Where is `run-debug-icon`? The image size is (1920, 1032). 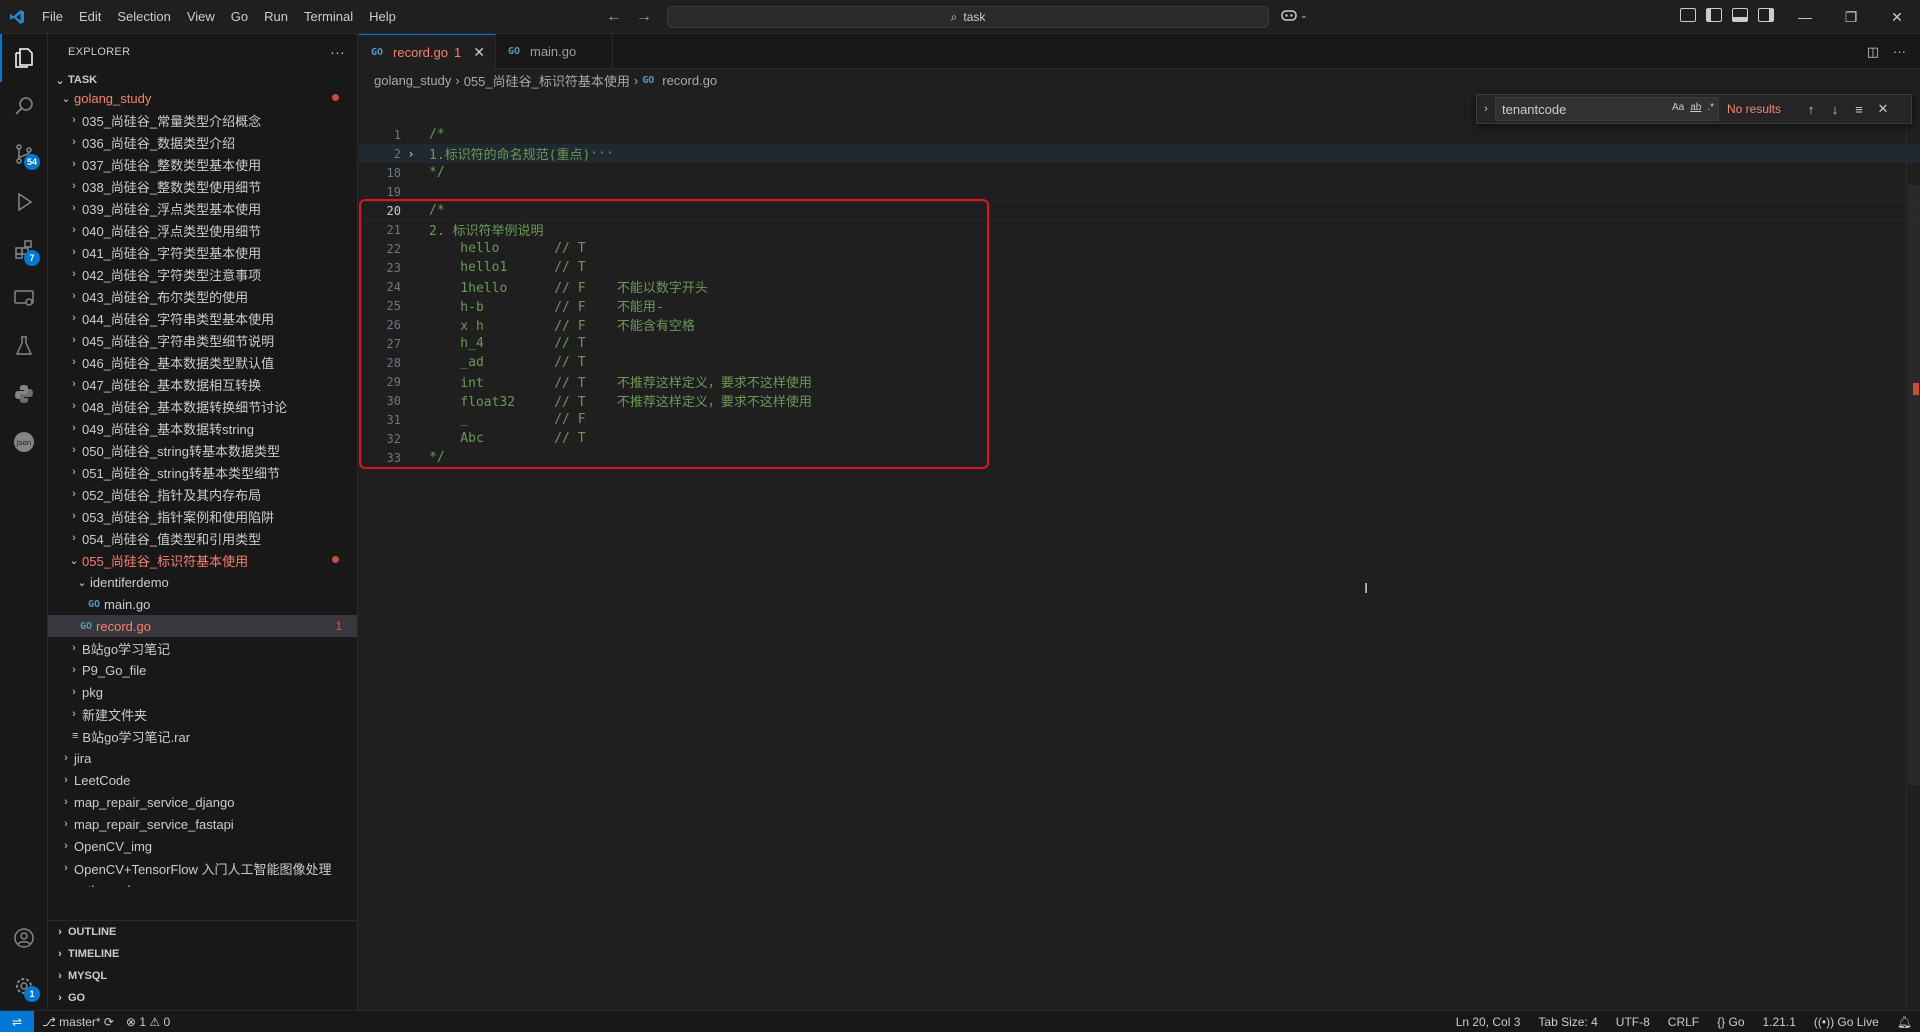
run-debug-icon is located at coordinates (24, 202).